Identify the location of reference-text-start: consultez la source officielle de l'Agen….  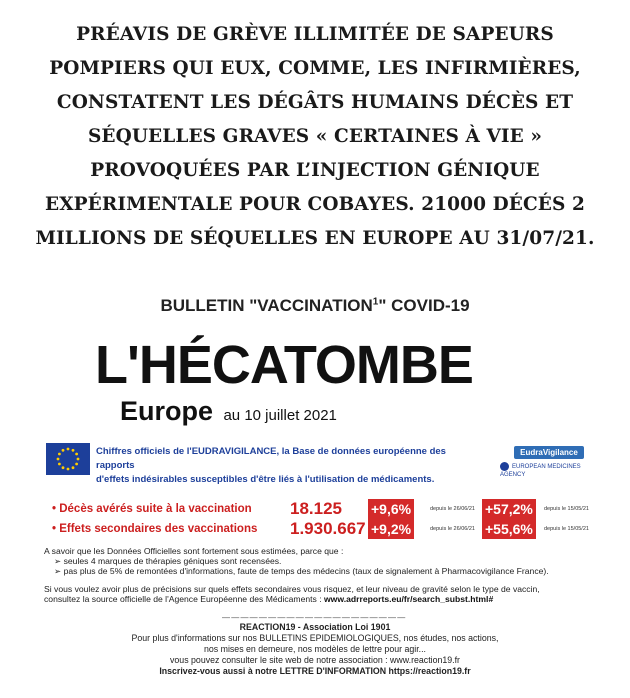
(184, 599).